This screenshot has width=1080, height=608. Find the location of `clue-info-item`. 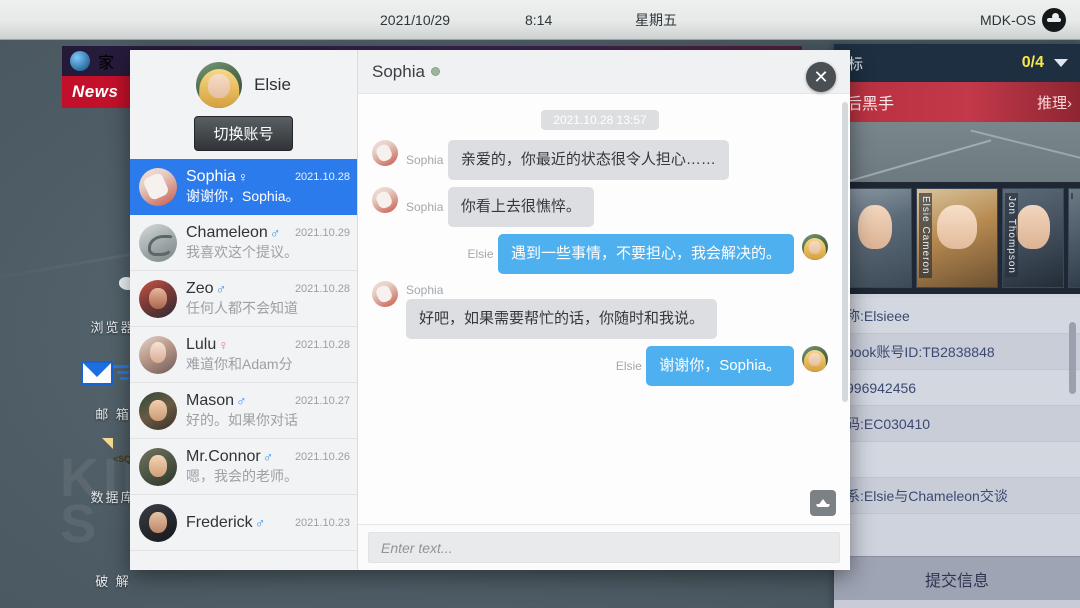

clue-info-item is located at coordinates (957, 460).